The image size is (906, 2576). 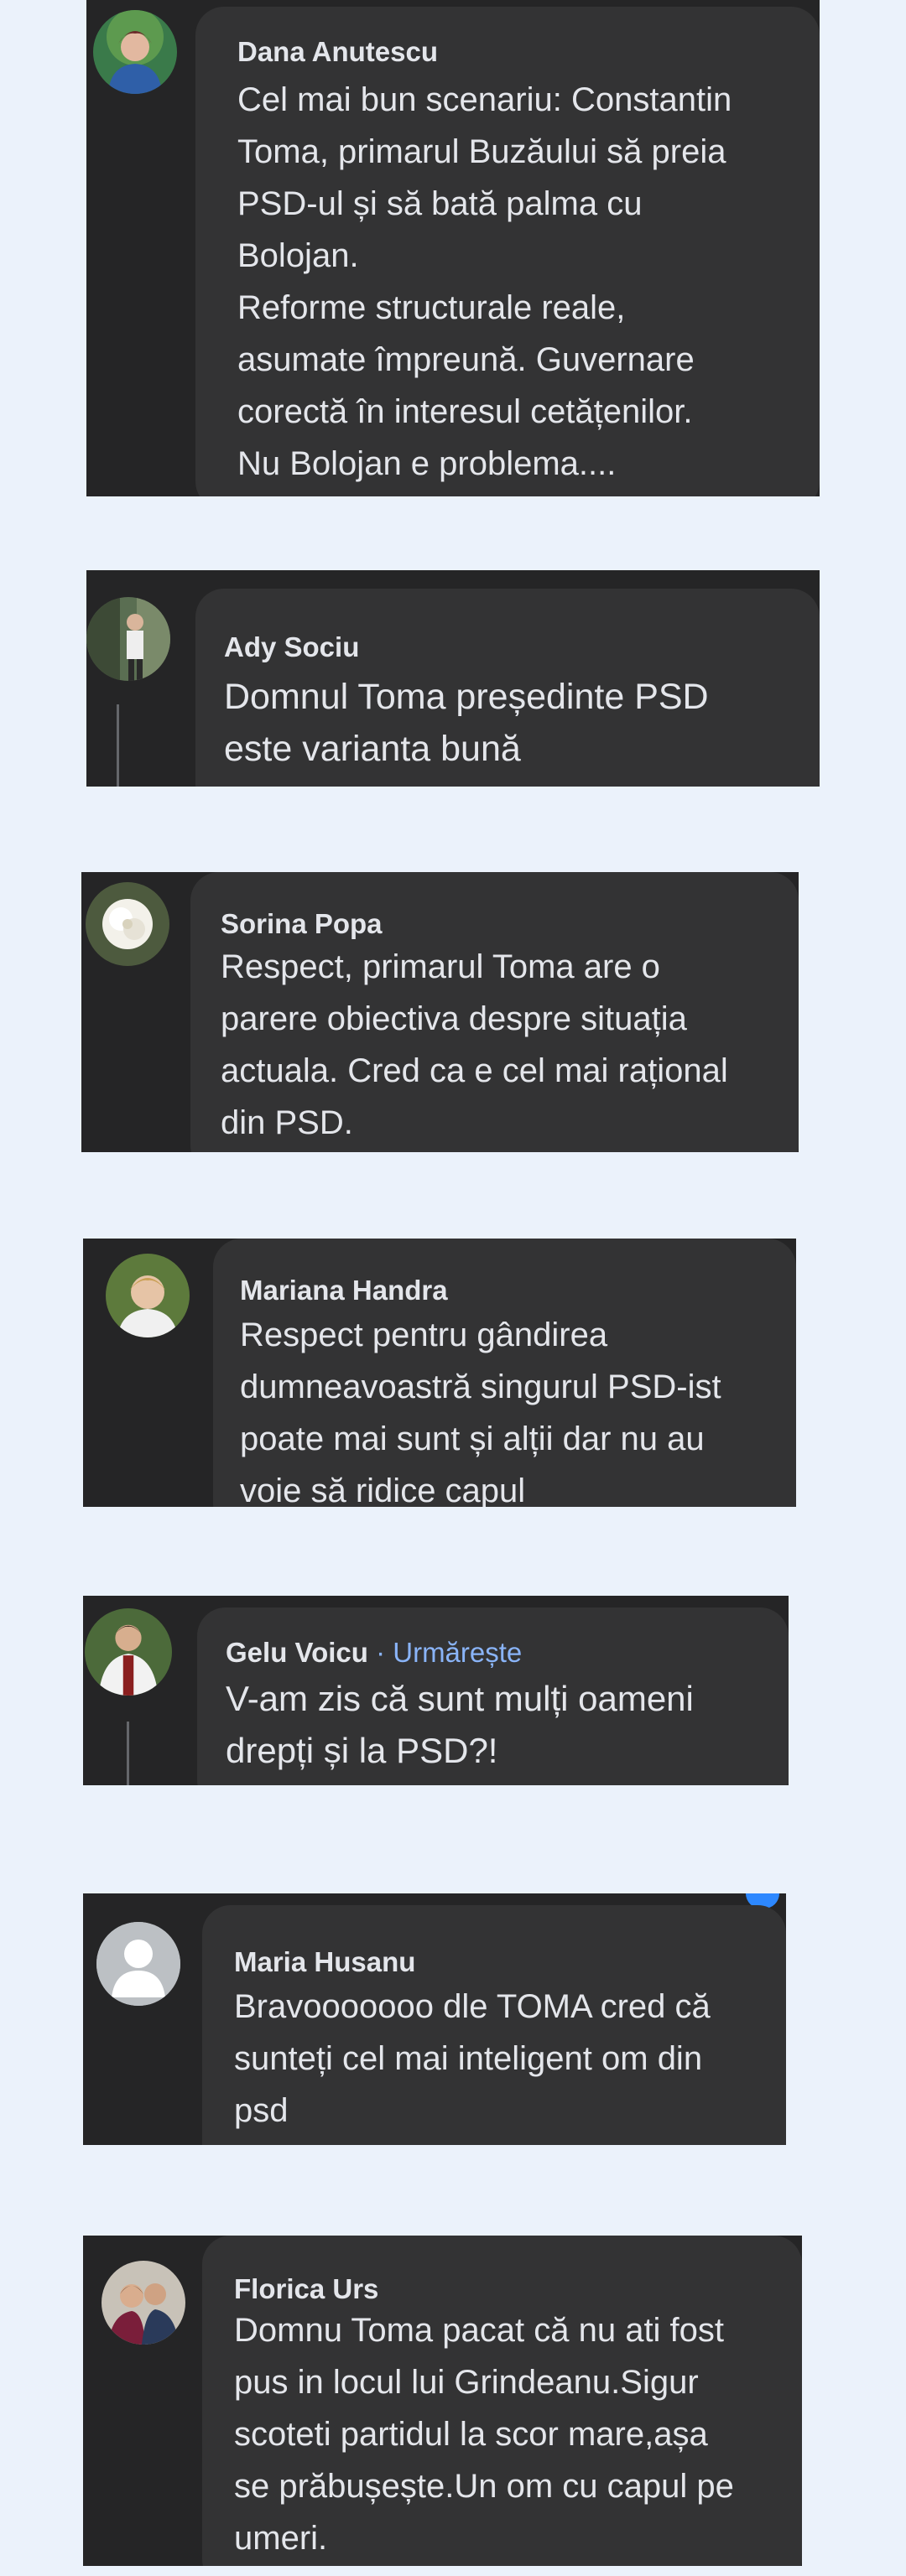 What do you see at coordinates (302, 924) in the screenshot?
I see `comment-author-name: Sorina Popa` at bounding box center [302, 924].